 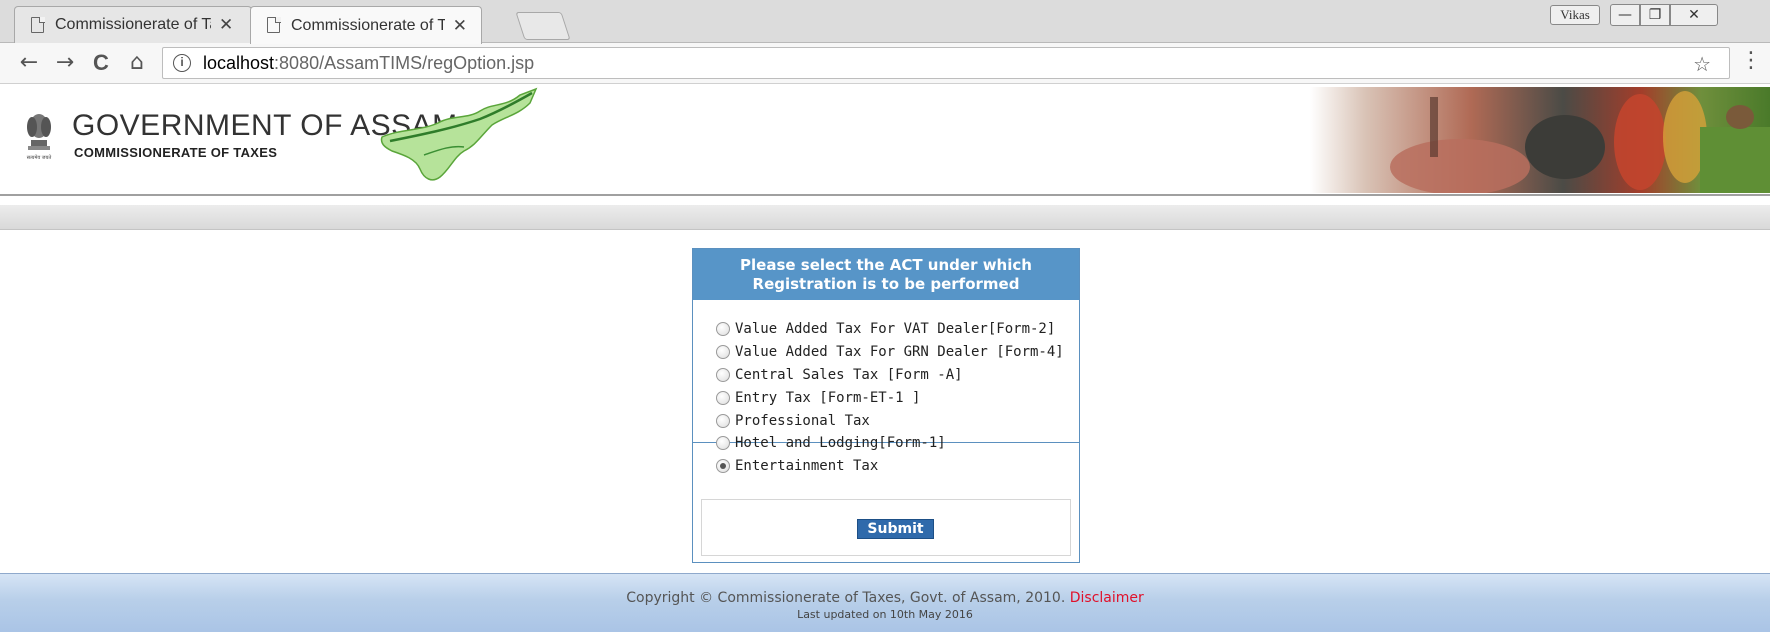 I want to click on option-entry-tax: Entry Tax [Form-ET-1 ], so click(x=897, y=397).